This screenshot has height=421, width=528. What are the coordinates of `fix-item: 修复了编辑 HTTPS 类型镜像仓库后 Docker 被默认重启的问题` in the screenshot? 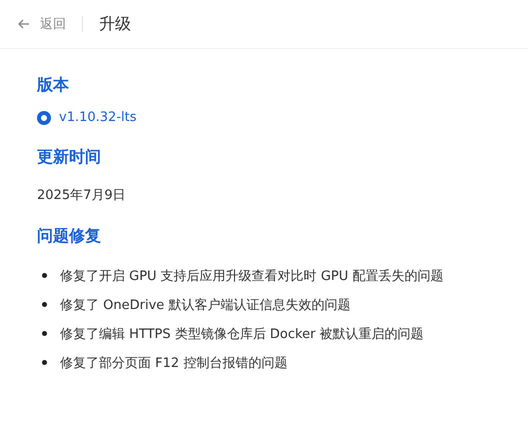 It's located at (242, 334).